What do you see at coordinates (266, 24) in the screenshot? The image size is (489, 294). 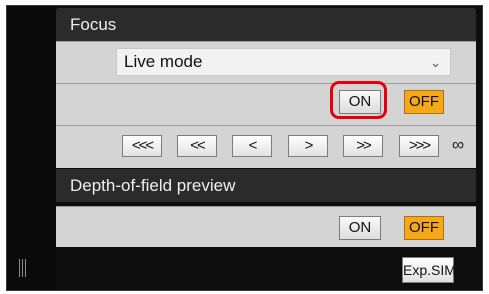 I see `focus-section-header: Focus` at bounding box center [266, 24].